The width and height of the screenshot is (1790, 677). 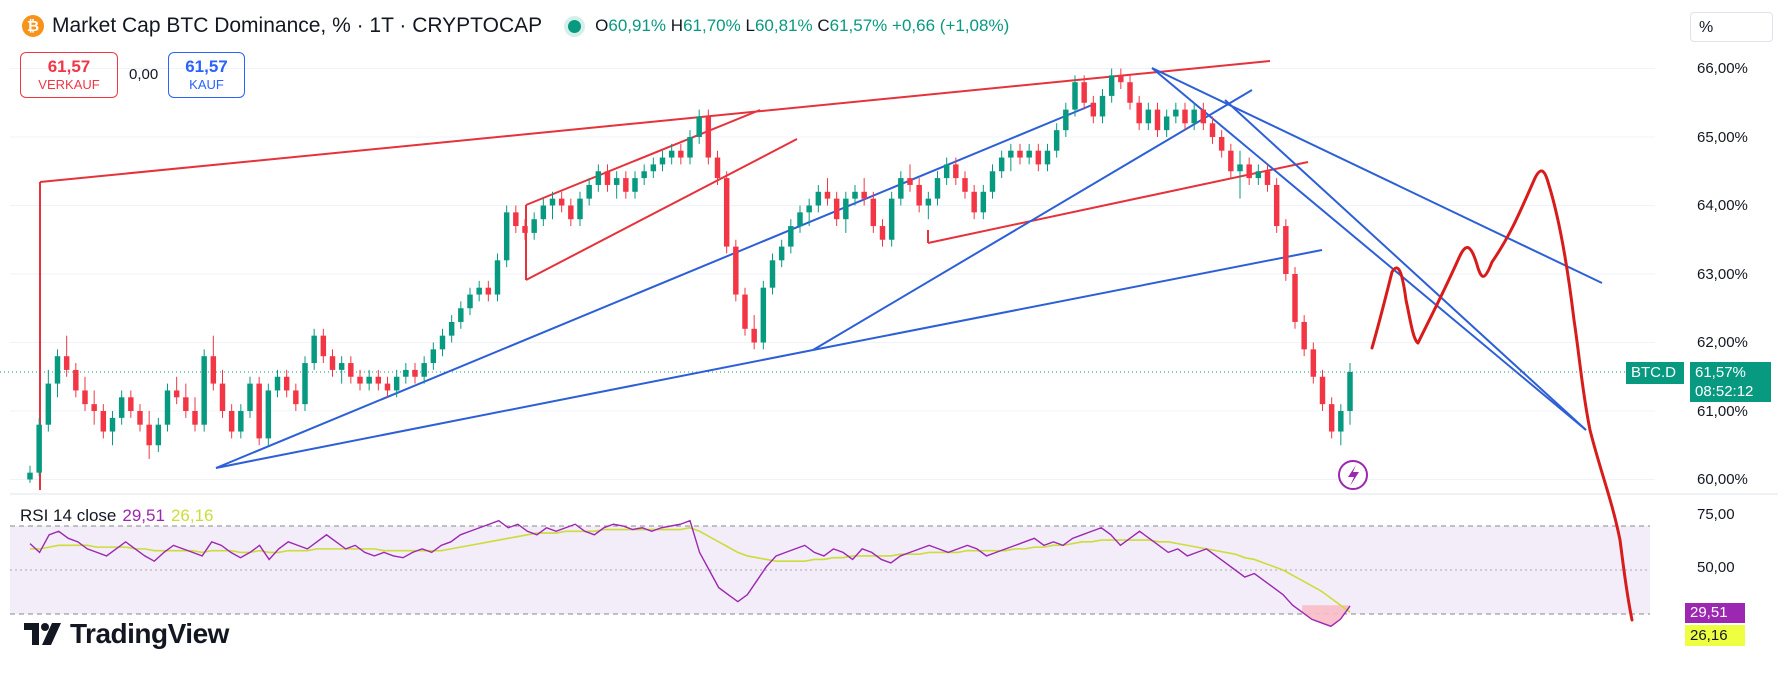 I want to click on sell-button: 61,57 VERKAUF, so click(x=69, y=75).